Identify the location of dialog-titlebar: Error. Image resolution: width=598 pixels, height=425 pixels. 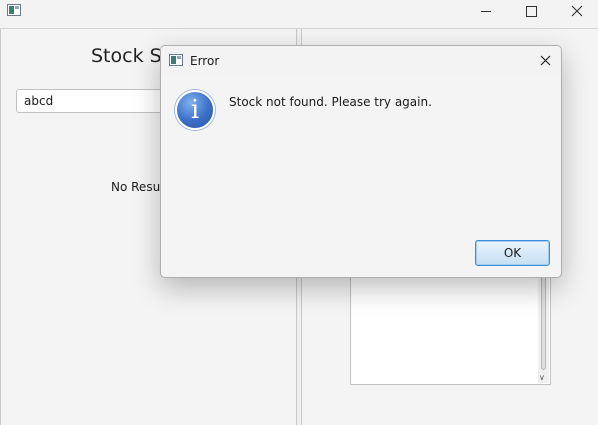
(361, 60).